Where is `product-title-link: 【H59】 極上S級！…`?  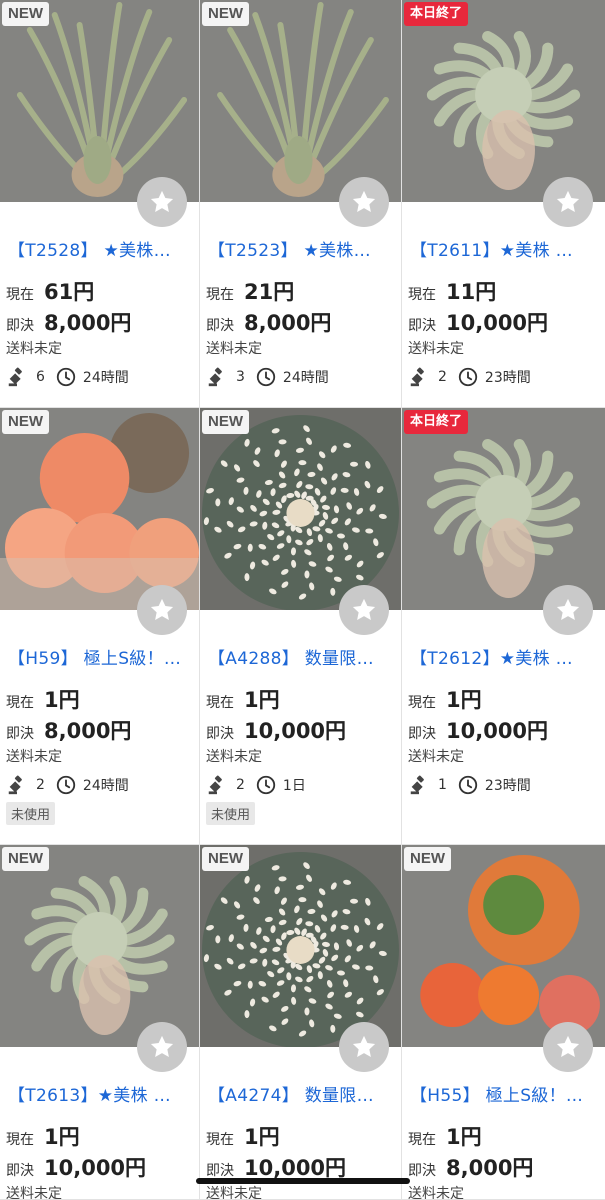
product-title-link: 【H59】 極上S級！… is located at coordinates (99, 656).